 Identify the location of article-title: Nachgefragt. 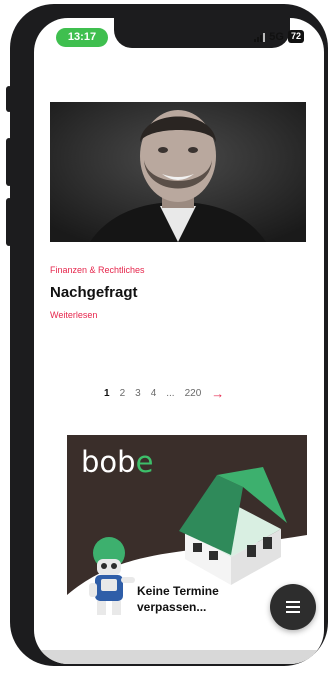
(94, 292).